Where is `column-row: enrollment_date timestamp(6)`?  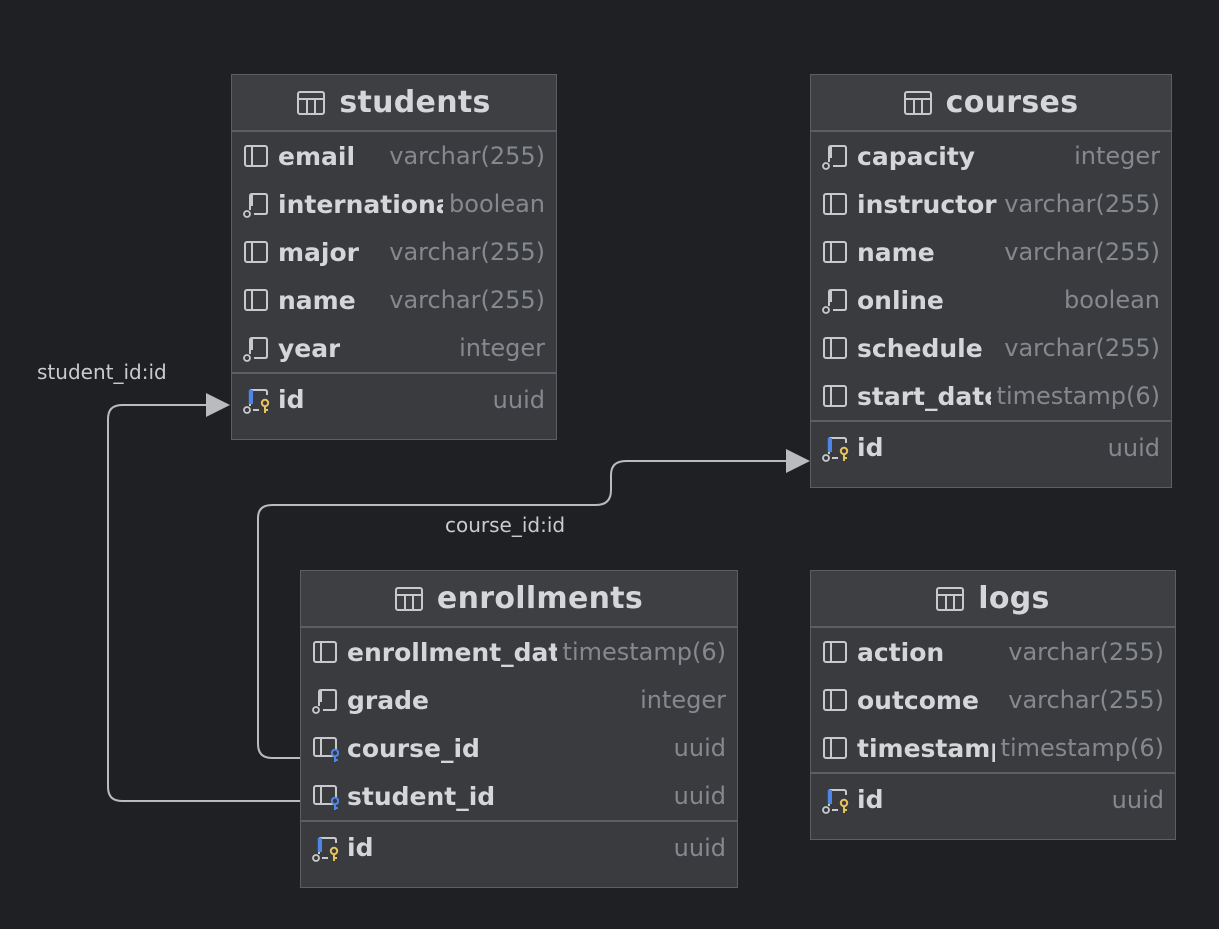
column-row: enrollment_date timestamp(6) is located at coordinates (519, 652).